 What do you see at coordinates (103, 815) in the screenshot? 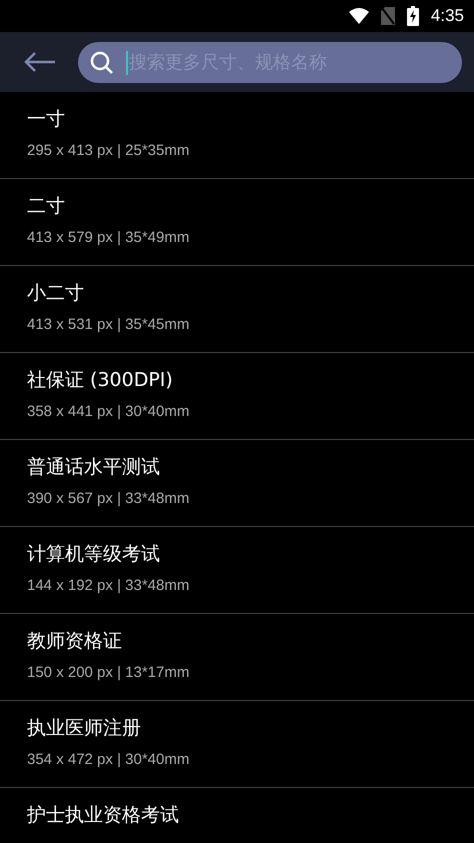
I see `size-name: 护士执业资格考试` at bounding box center [103, 815].